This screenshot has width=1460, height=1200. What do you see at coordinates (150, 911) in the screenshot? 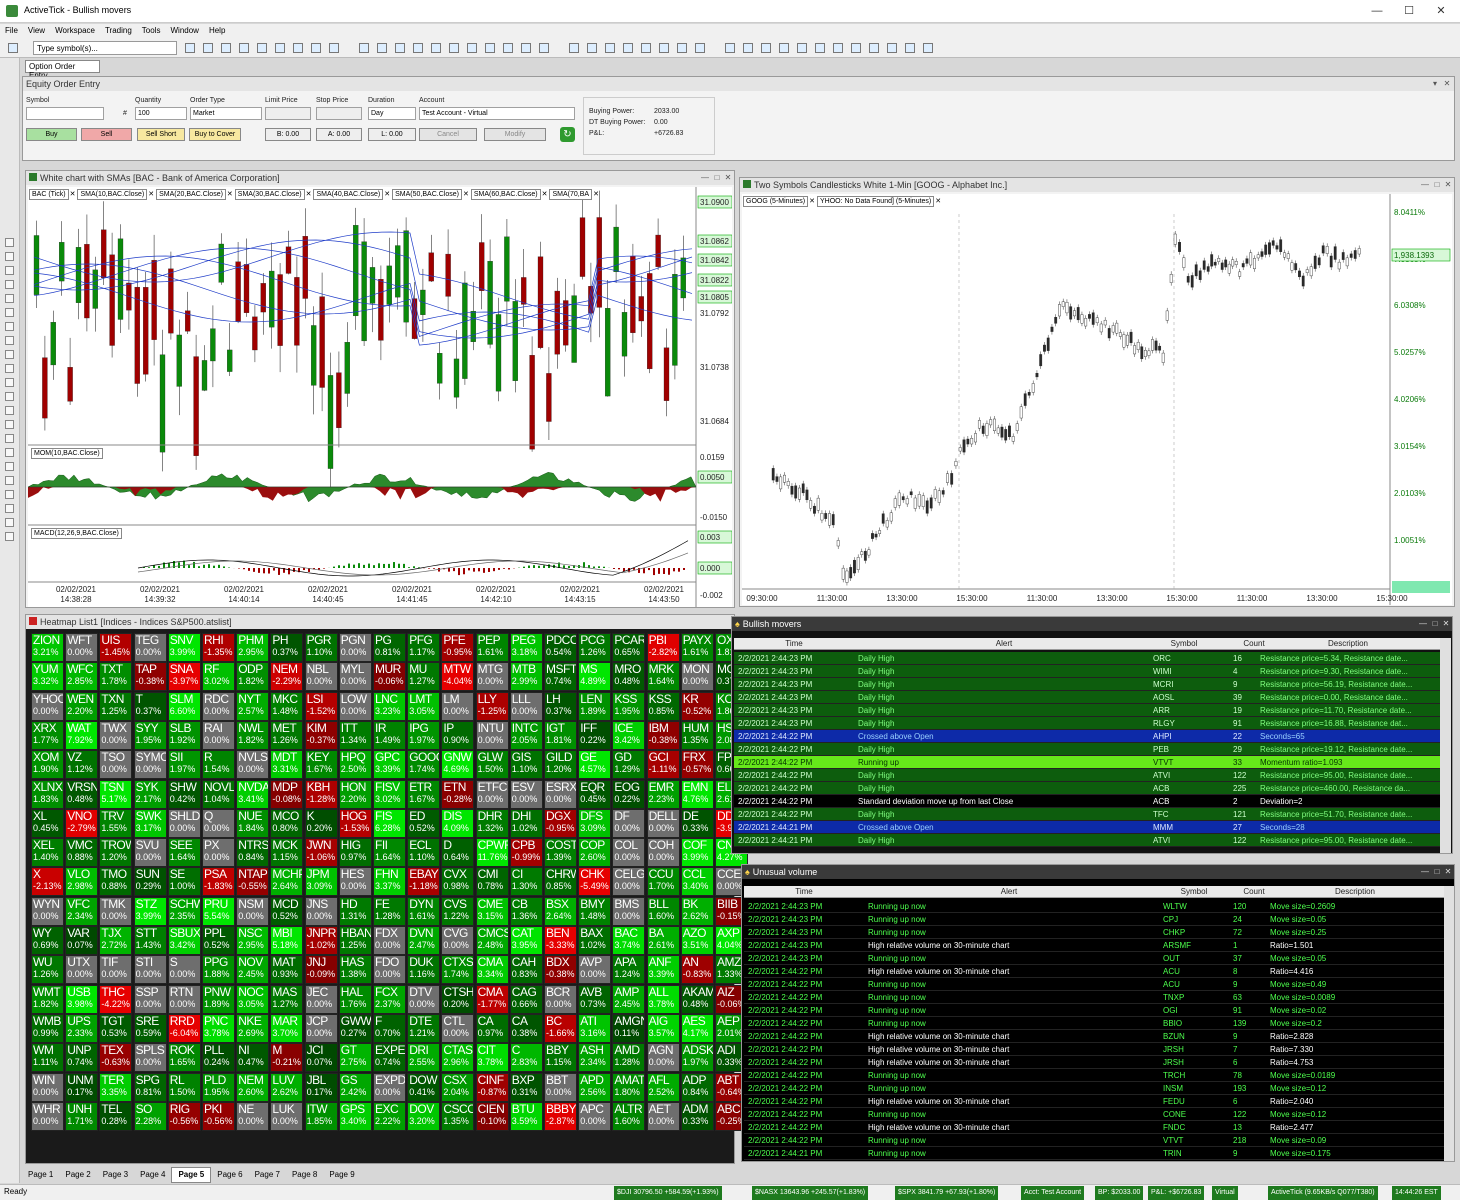
I see `heatmap-cell: STZ 3.99%` at bounding box center [150, 911].